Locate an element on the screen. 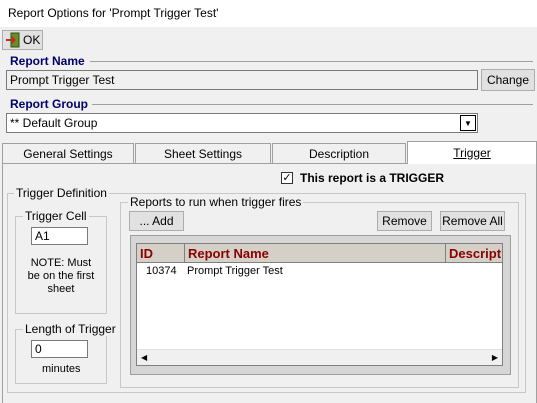 The height and width of the screenshot is (403, 537). row-id: 10374 is located at coordinates (161, 271).